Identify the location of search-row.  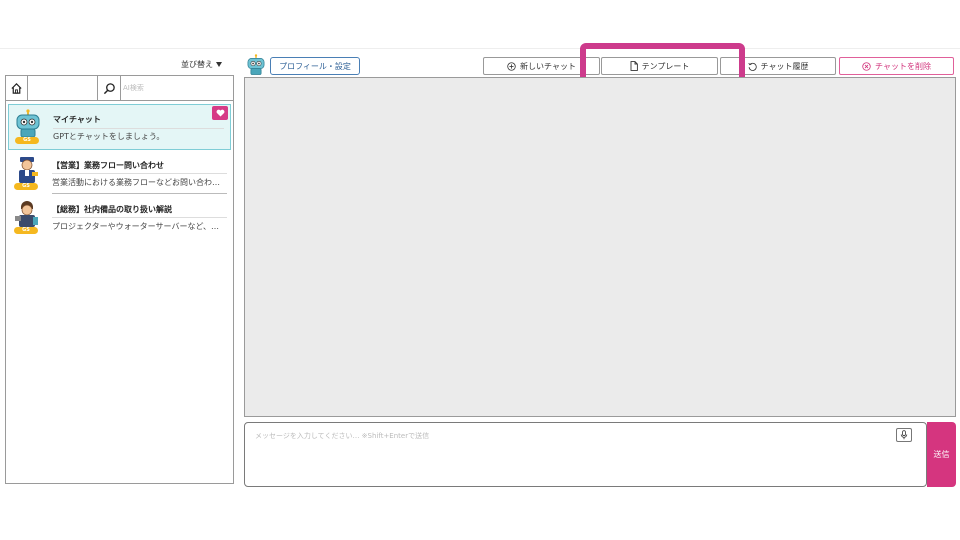
(119, 88).